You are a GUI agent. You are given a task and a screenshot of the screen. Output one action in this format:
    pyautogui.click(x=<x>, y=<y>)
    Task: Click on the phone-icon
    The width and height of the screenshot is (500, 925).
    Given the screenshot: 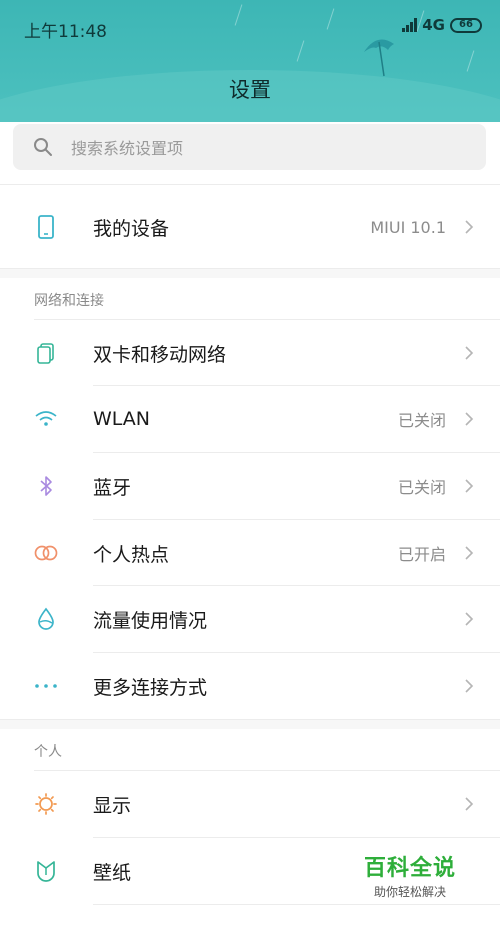 What is the action you would take?
    pyautogui.click(x=46, y=227)
    